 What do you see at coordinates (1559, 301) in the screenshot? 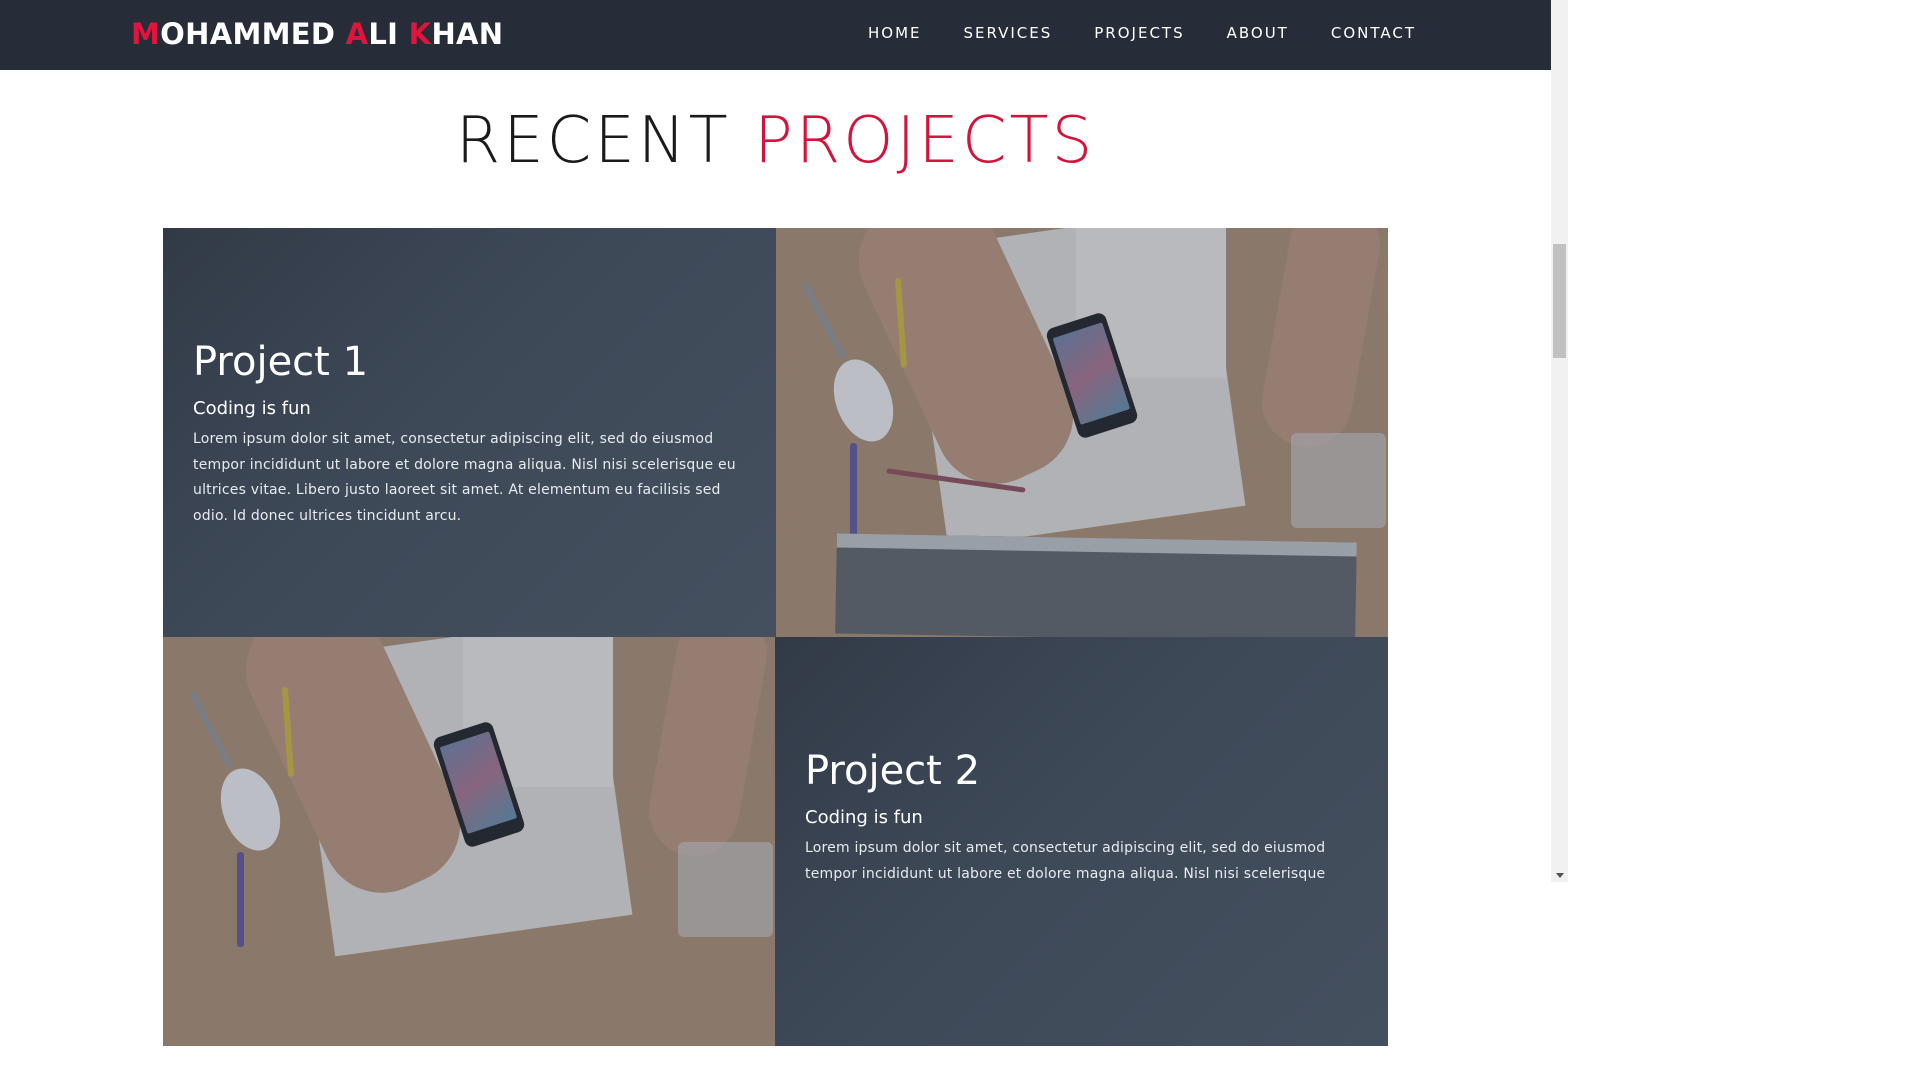
I see `scrollbar-thumb` at bounding box center [1559, 301].